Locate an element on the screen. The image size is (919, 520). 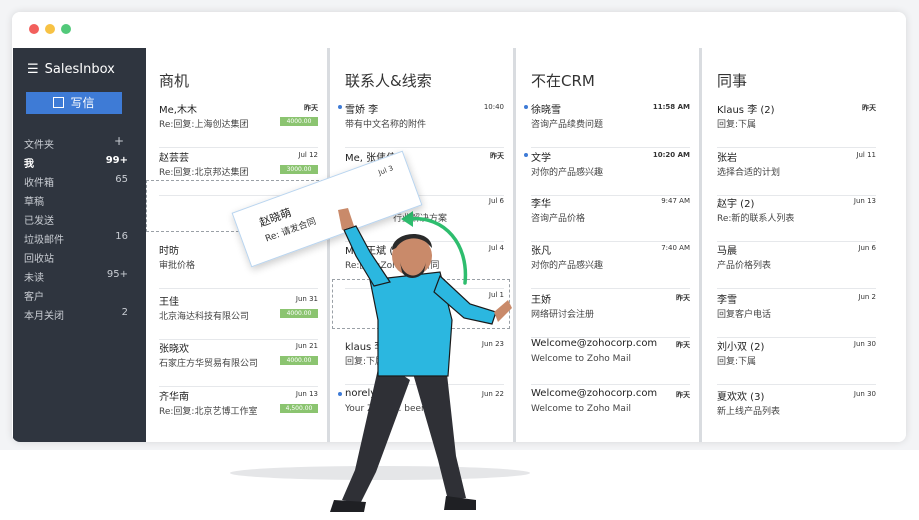
item-subject: 石家庄方华贸易有限公司 is located at coordinates (209, 364).